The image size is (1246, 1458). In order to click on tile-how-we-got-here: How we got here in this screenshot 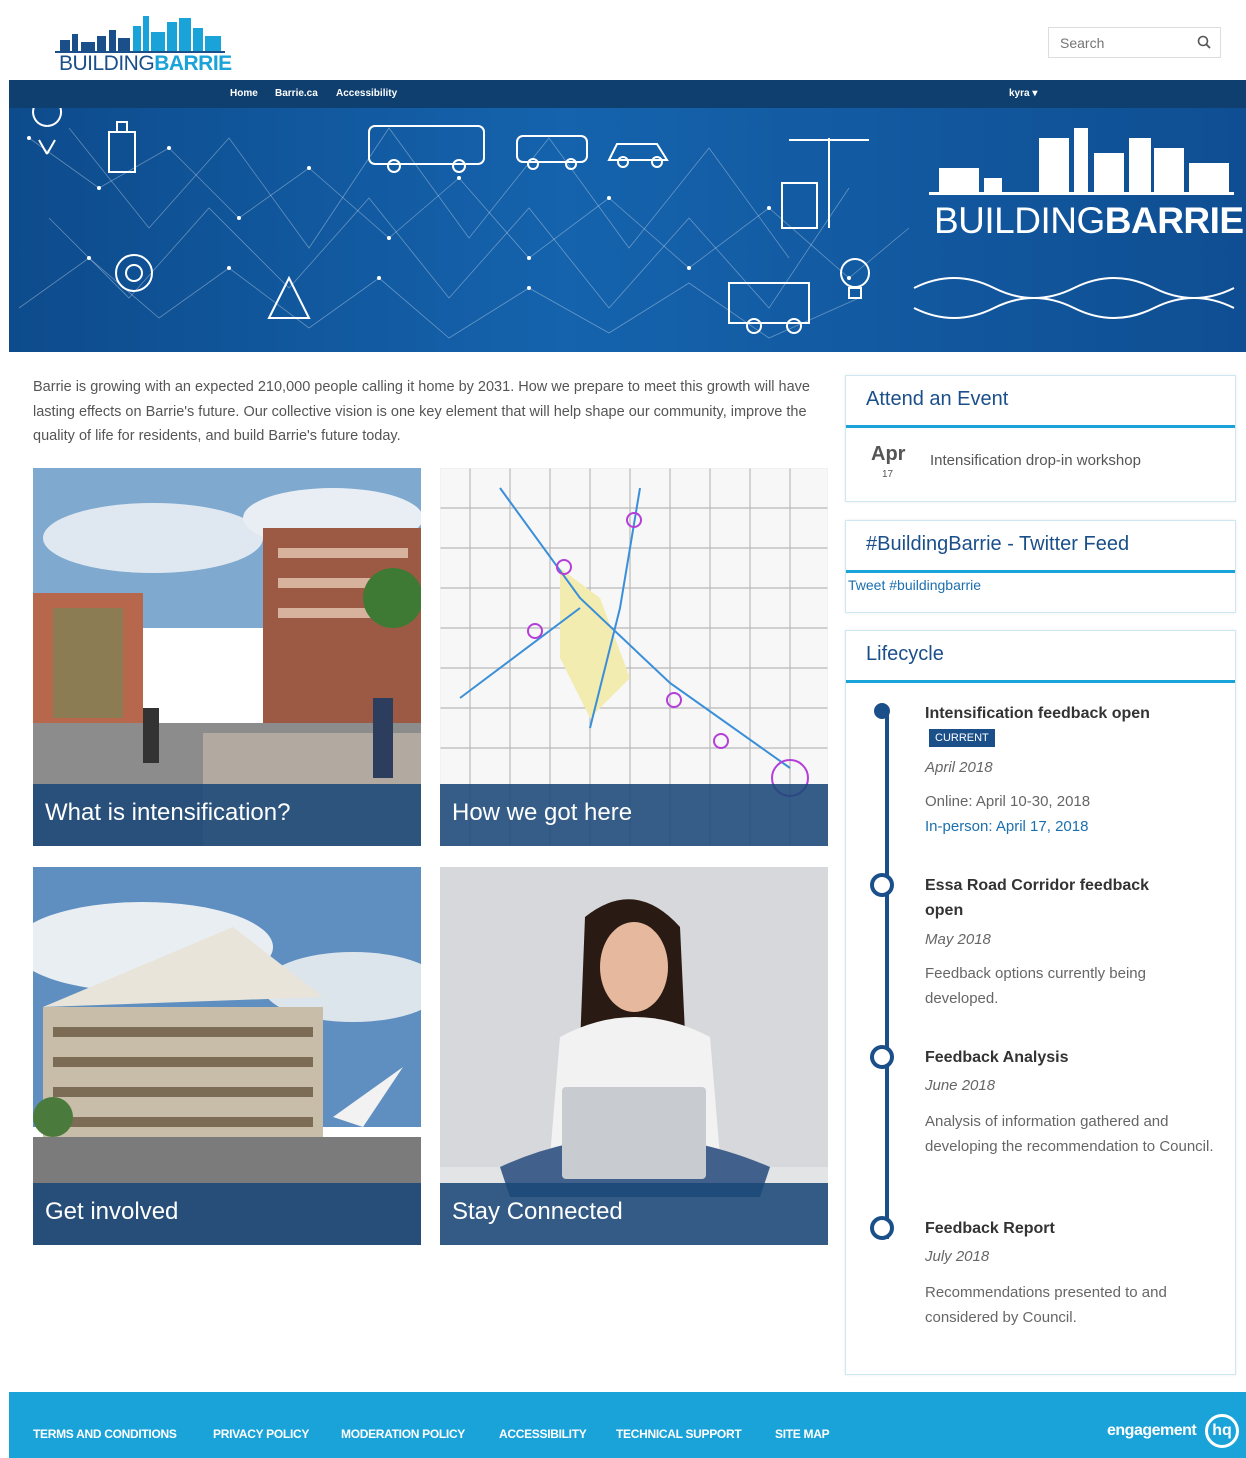, I will do `click(634, 657)`.